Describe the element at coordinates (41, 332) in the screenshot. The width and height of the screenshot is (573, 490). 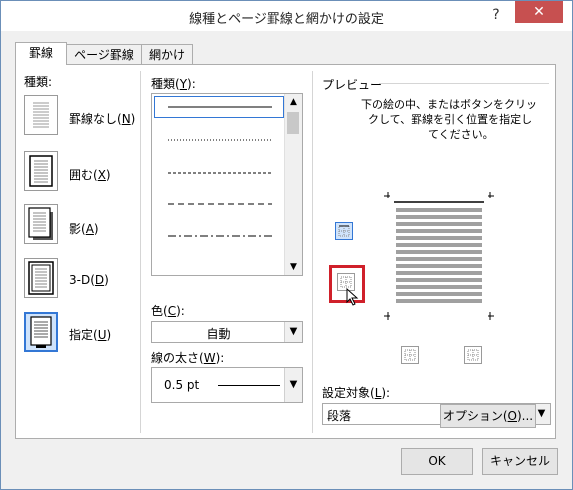
I see `preset-custom-icon` at that location.